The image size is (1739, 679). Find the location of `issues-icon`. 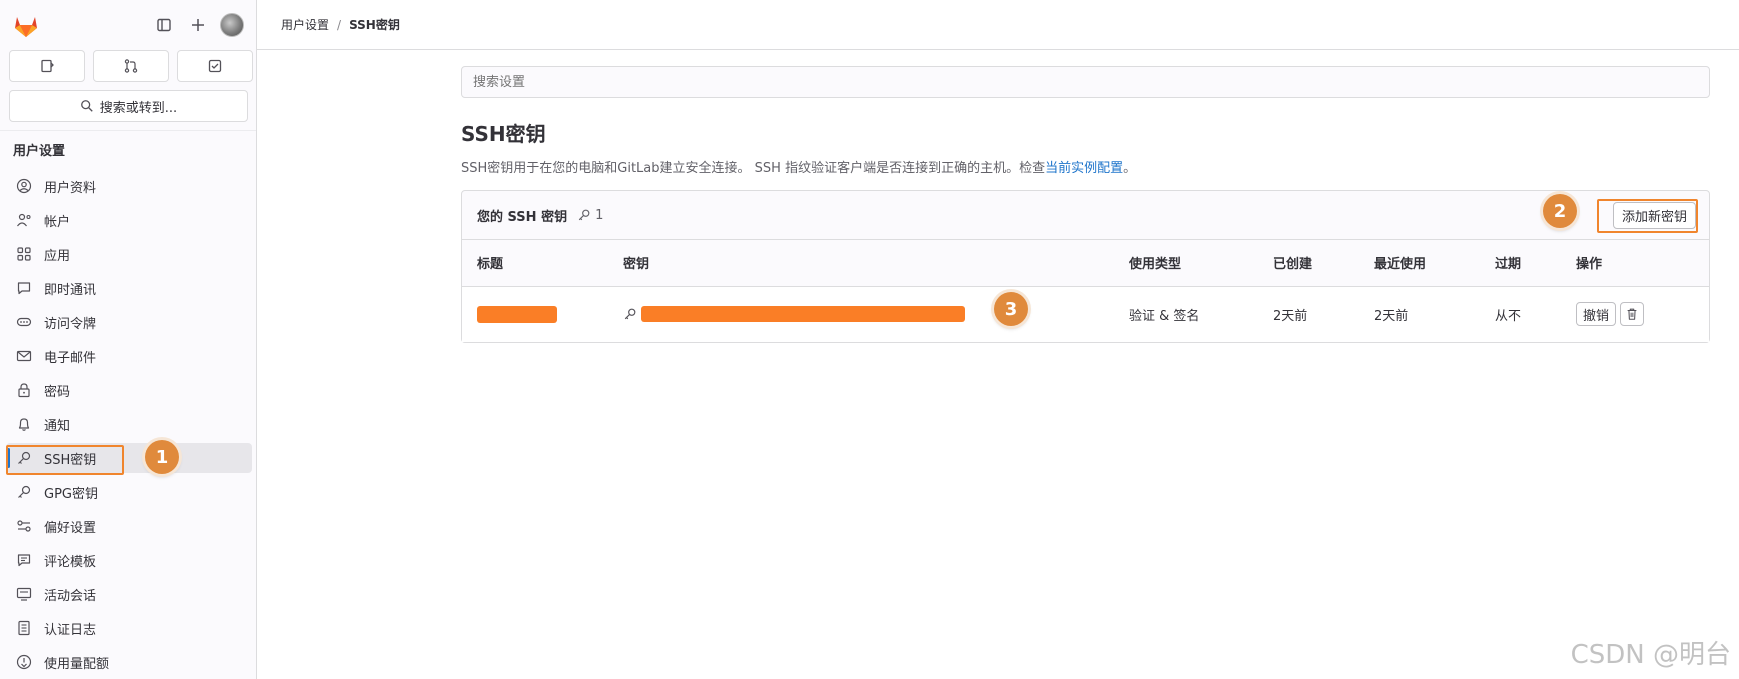

issues-icon is located at coordinates (47, 66).